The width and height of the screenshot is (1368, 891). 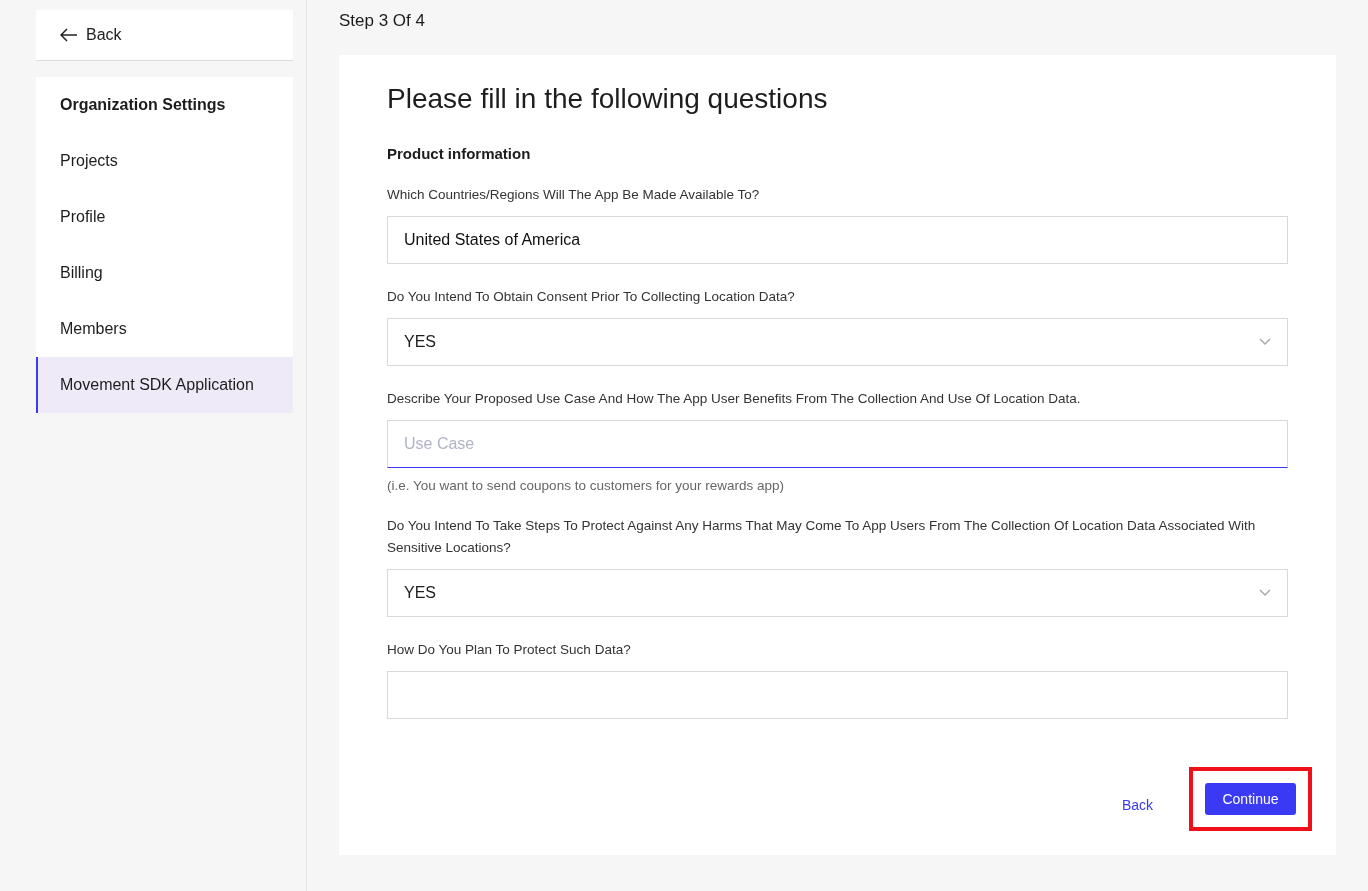 I want to click on menu-item: Movement SDK Application, so click(x=164, y=385).